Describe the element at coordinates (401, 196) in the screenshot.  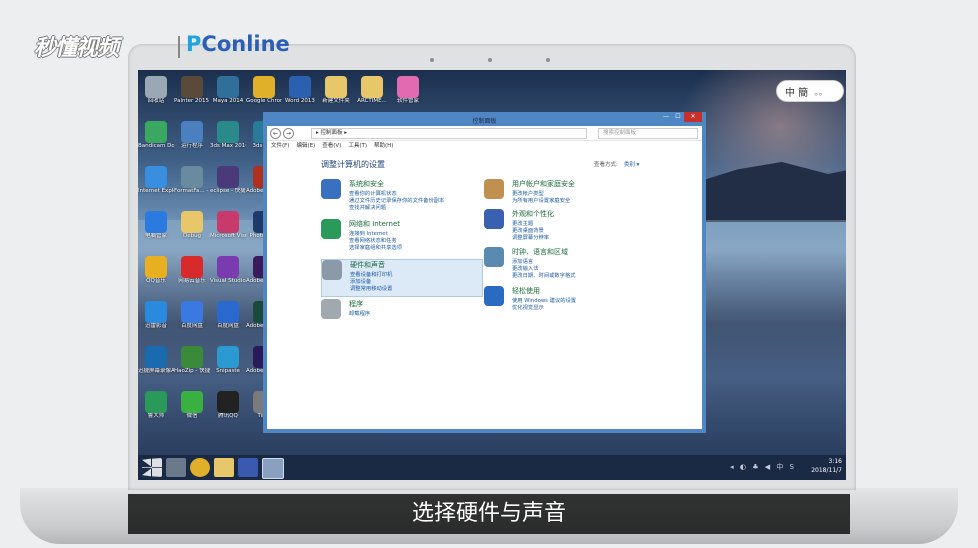
I see `category-categories_left-0: 系统和安全 查看你的计算机状态 通过文件历史记录保存你的文件备份副本 查找并解决问题` at that location.